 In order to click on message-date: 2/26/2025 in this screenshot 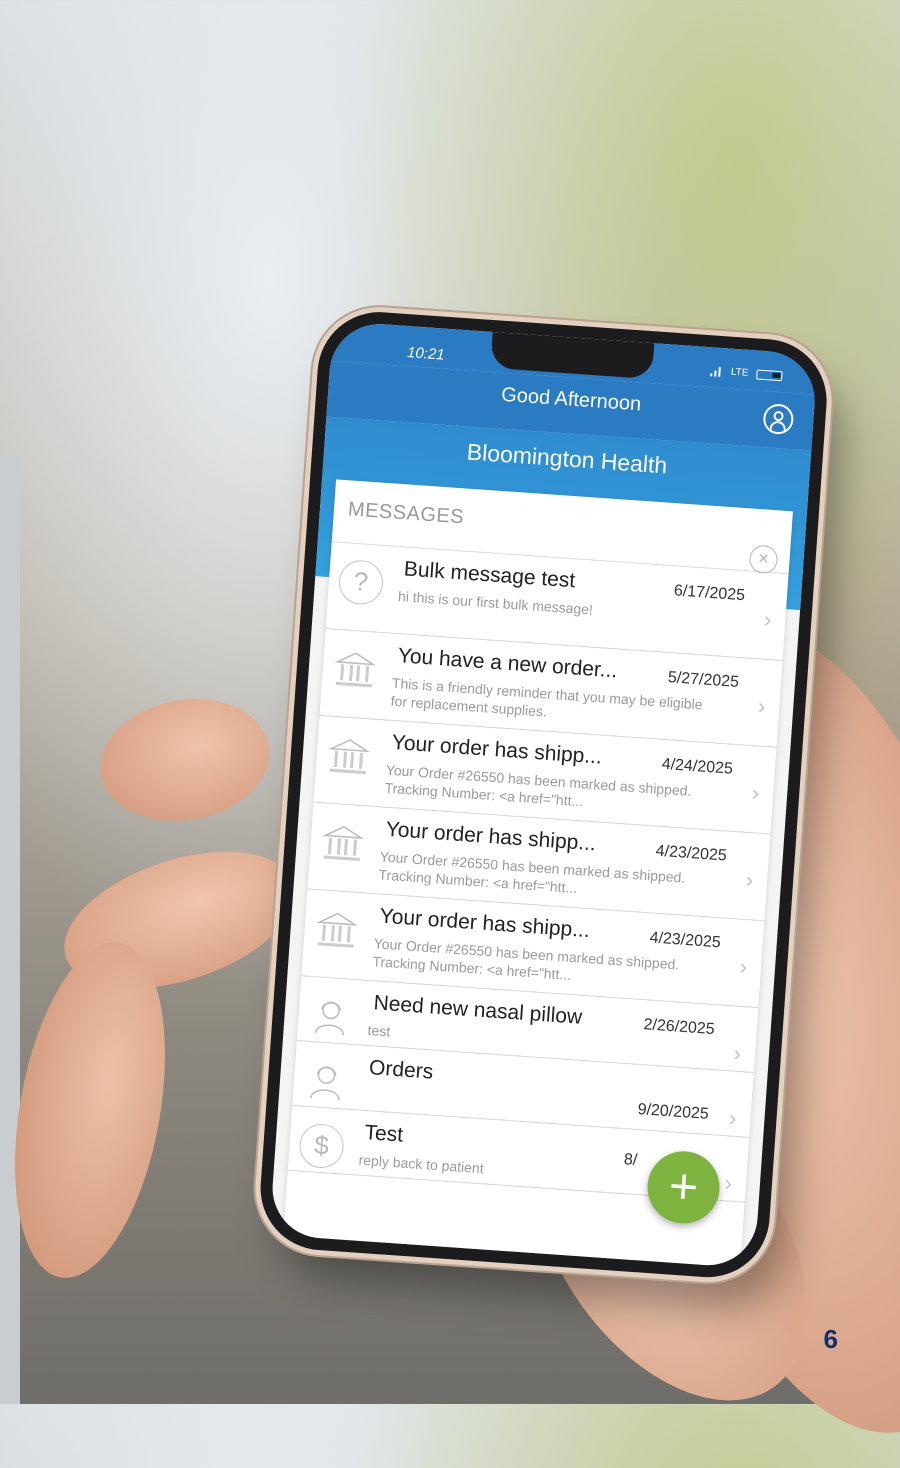, I will do `click(679, 1027)`.